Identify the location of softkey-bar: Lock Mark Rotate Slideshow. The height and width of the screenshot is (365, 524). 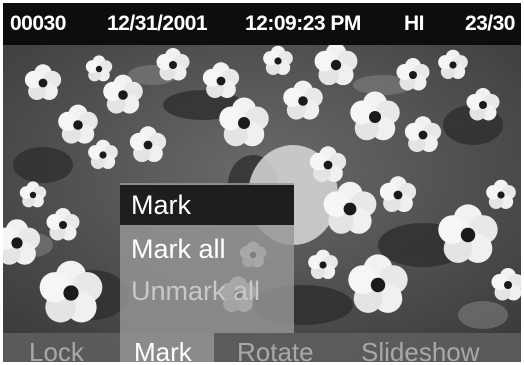
(262, 347).